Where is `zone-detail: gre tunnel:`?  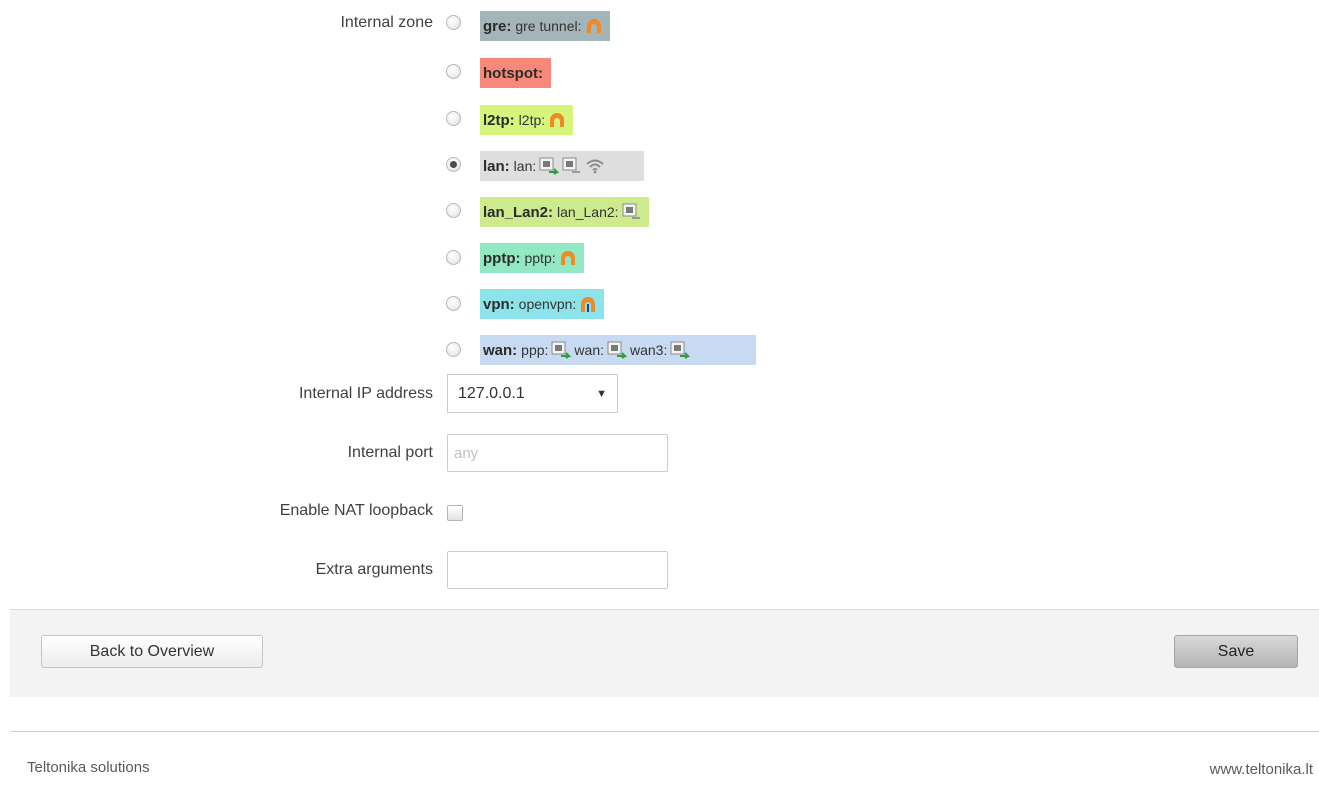 zone-detail: gre tunnel: is located at coordinates (548, 26).